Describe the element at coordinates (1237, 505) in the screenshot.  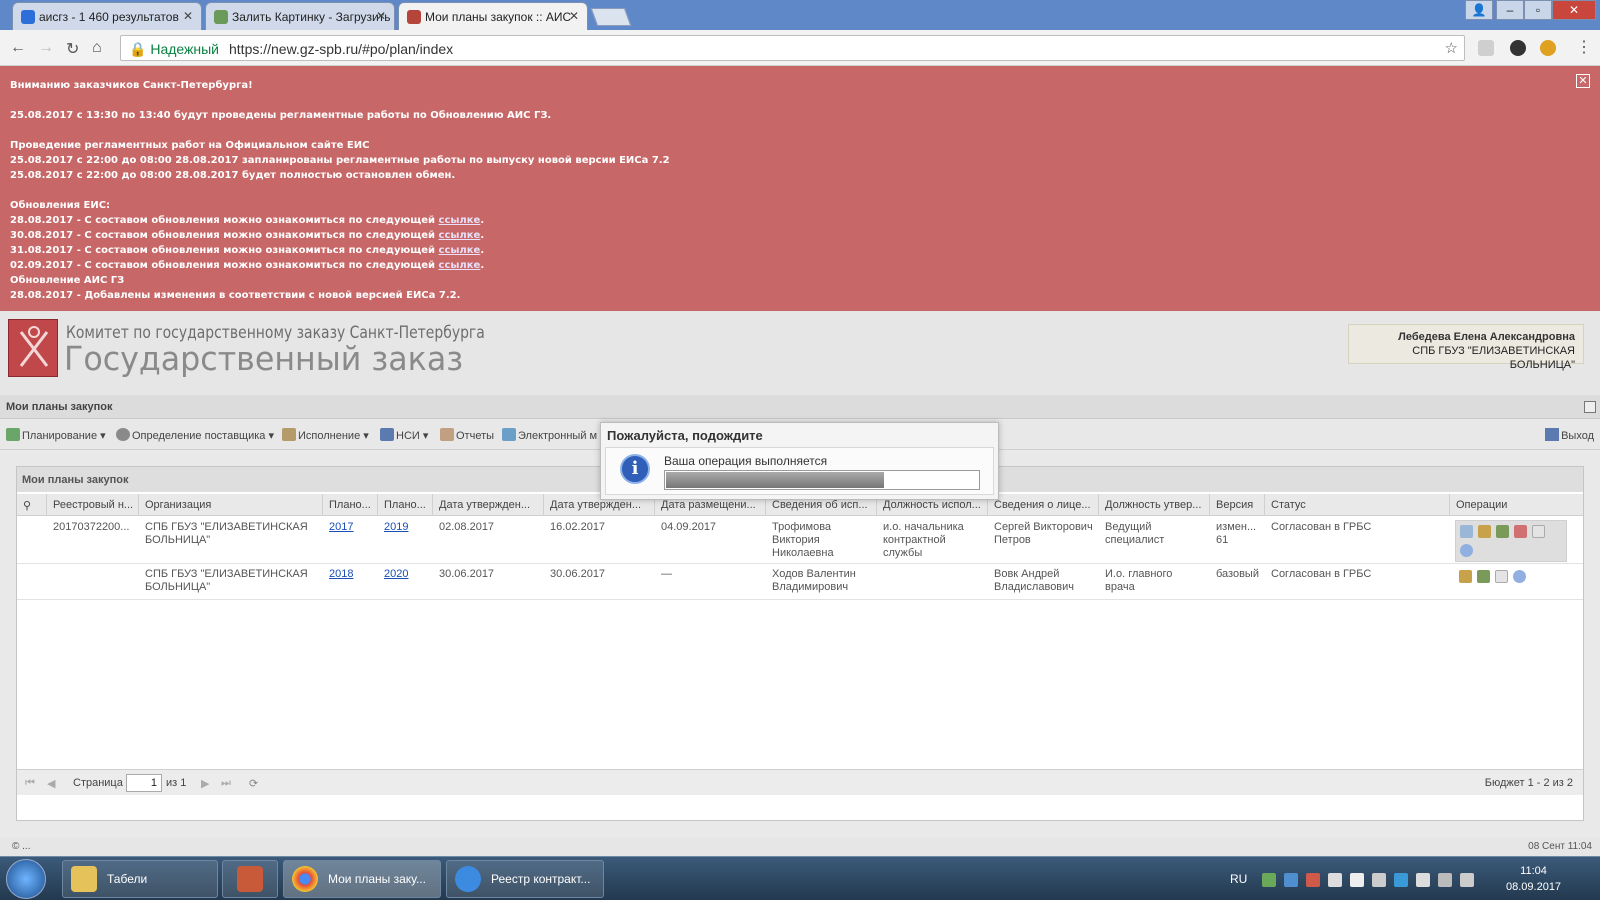
I see `column-header: Версия` at that location.